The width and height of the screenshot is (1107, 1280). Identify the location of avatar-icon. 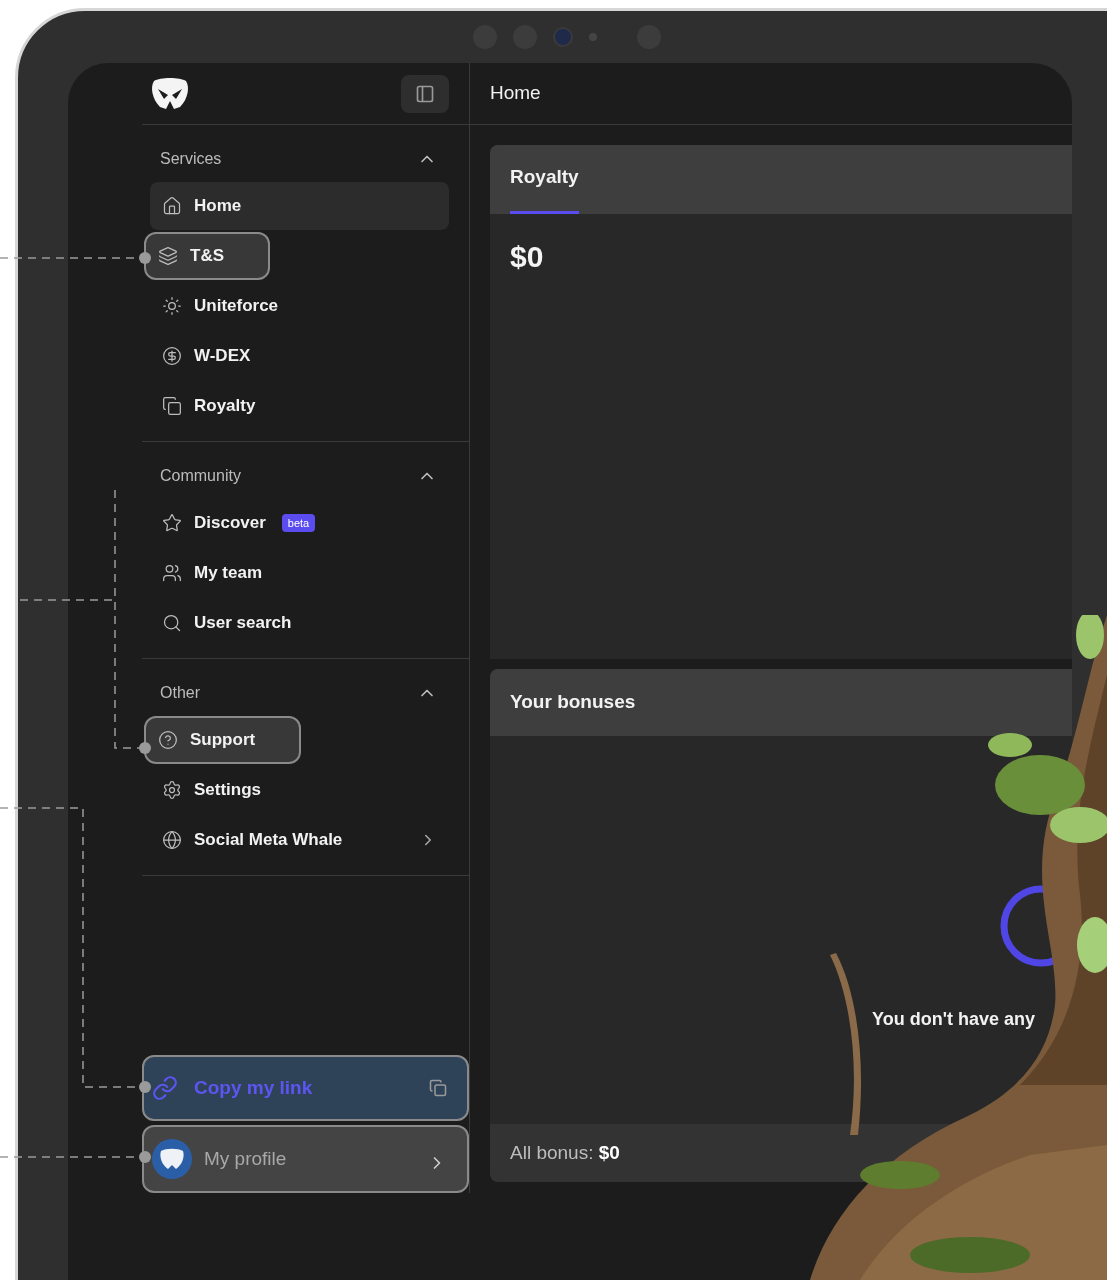
(172, 1159).